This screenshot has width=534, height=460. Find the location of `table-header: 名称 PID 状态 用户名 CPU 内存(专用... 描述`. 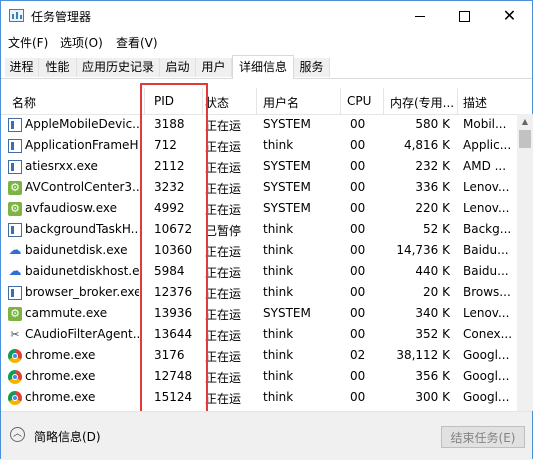

table-header: 名称 PID 状态 用户名 CPU 内存(专用... 描述 is located at coordinates (266, 101).